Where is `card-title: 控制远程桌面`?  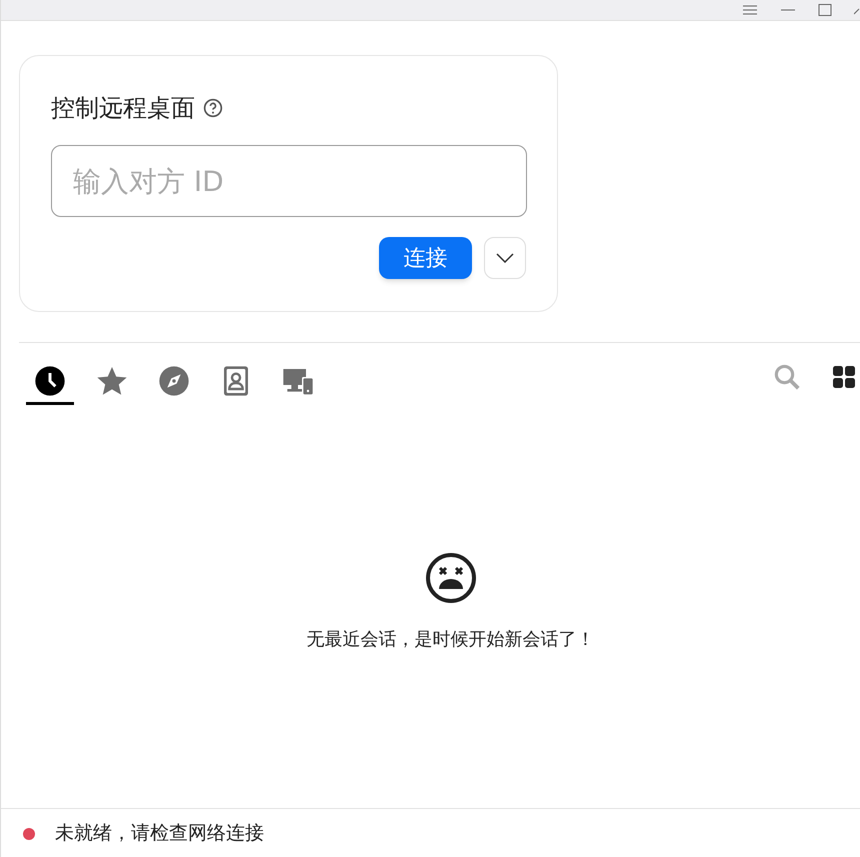
card-title: 控制远程桌面 is located at coordinates (123, 108).